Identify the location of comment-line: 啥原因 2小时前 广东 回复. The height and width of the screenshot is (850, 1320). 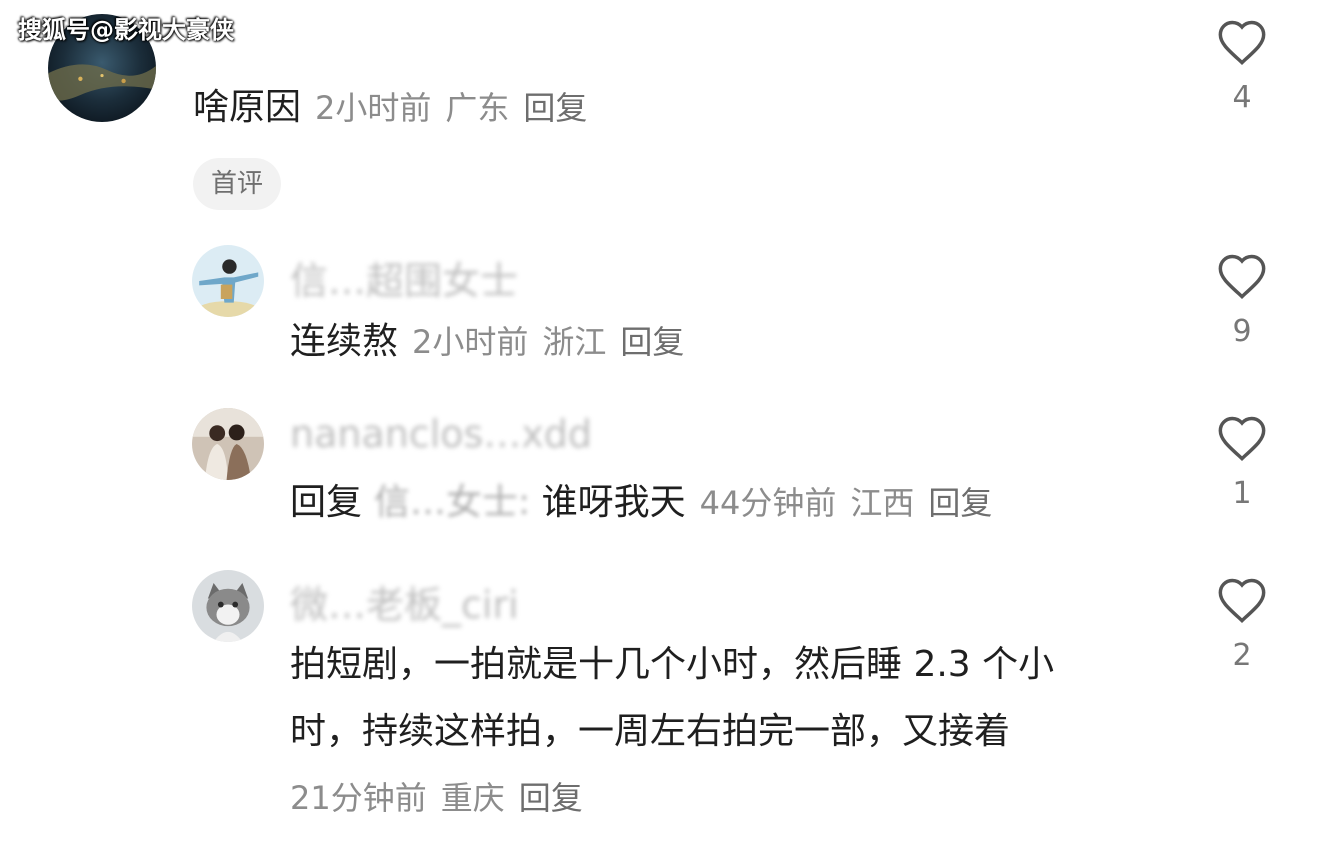
(390, 108).